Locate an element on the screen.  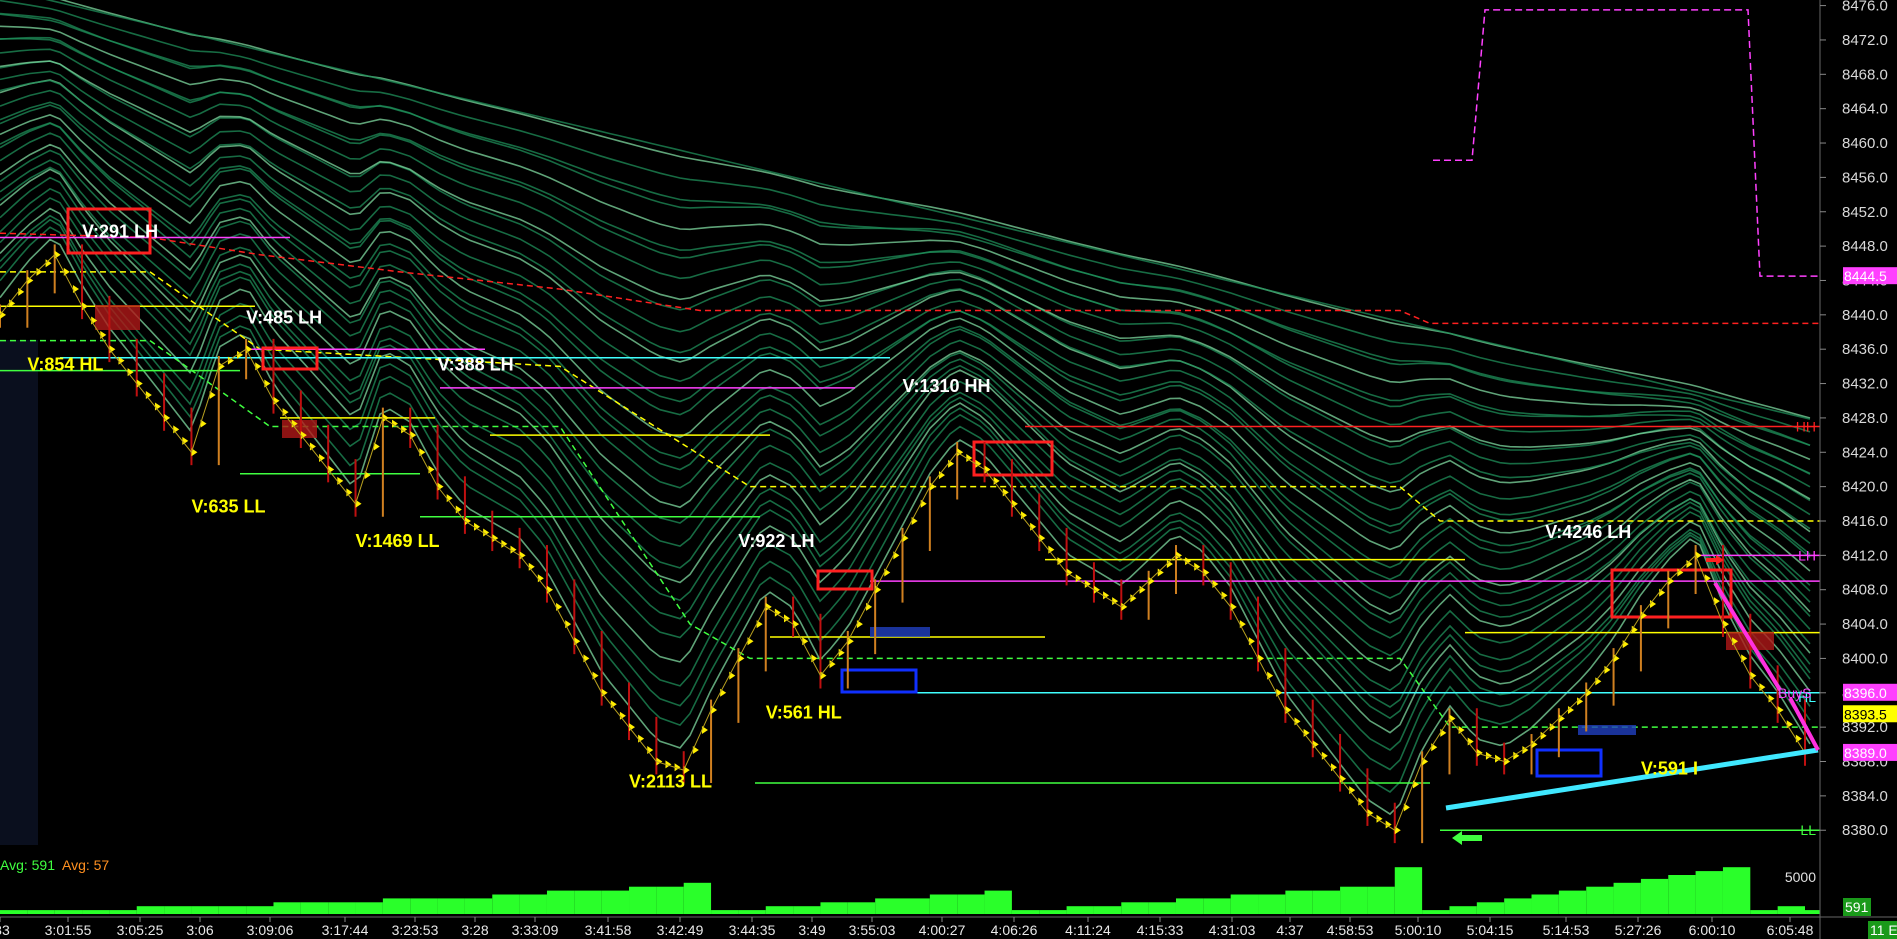
swing-label: V:2113 LL is located at coordinates (670, 781).